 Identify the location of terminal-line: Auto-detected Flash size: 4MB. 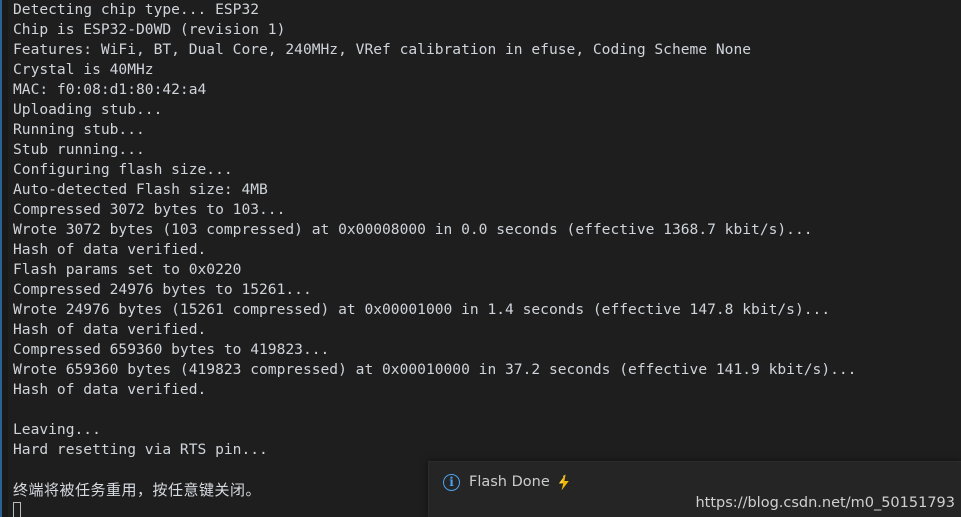
(140, 189).